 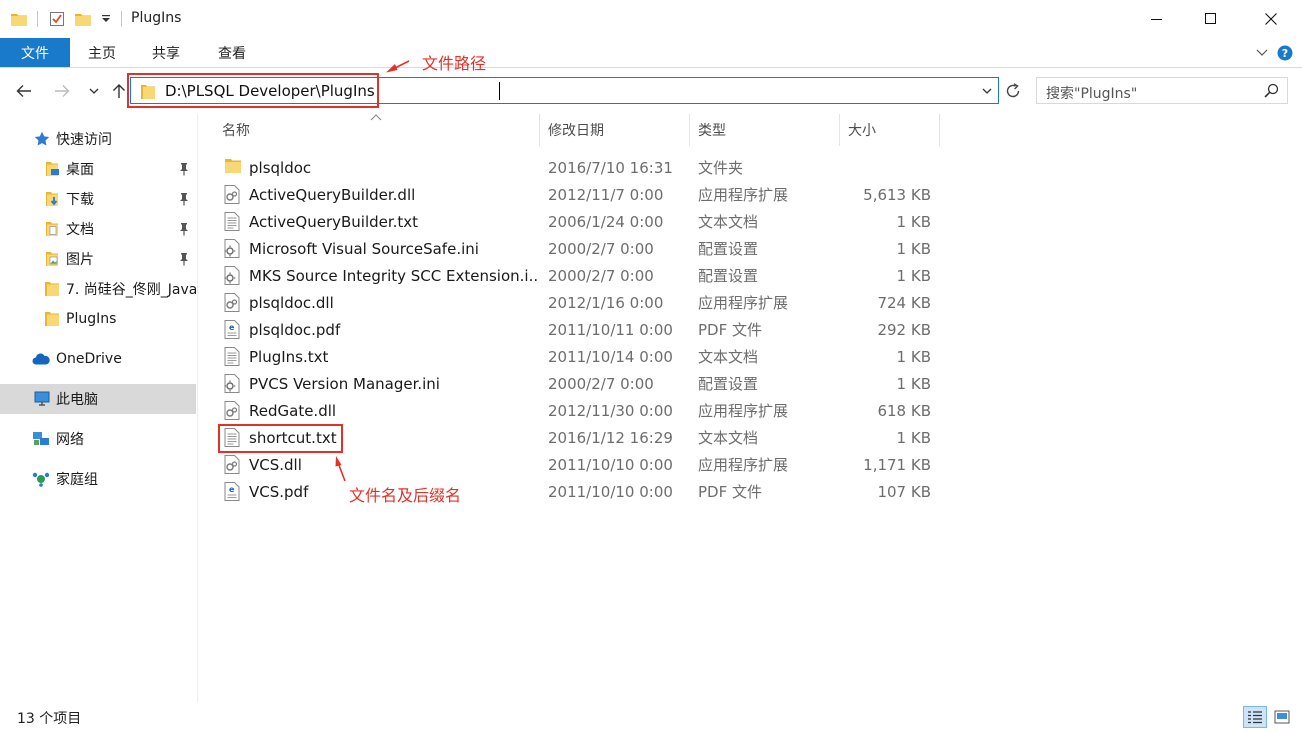 I want to click on ribbon: 文件 主页 共享 查看 ?, so click(x=651, y=53).